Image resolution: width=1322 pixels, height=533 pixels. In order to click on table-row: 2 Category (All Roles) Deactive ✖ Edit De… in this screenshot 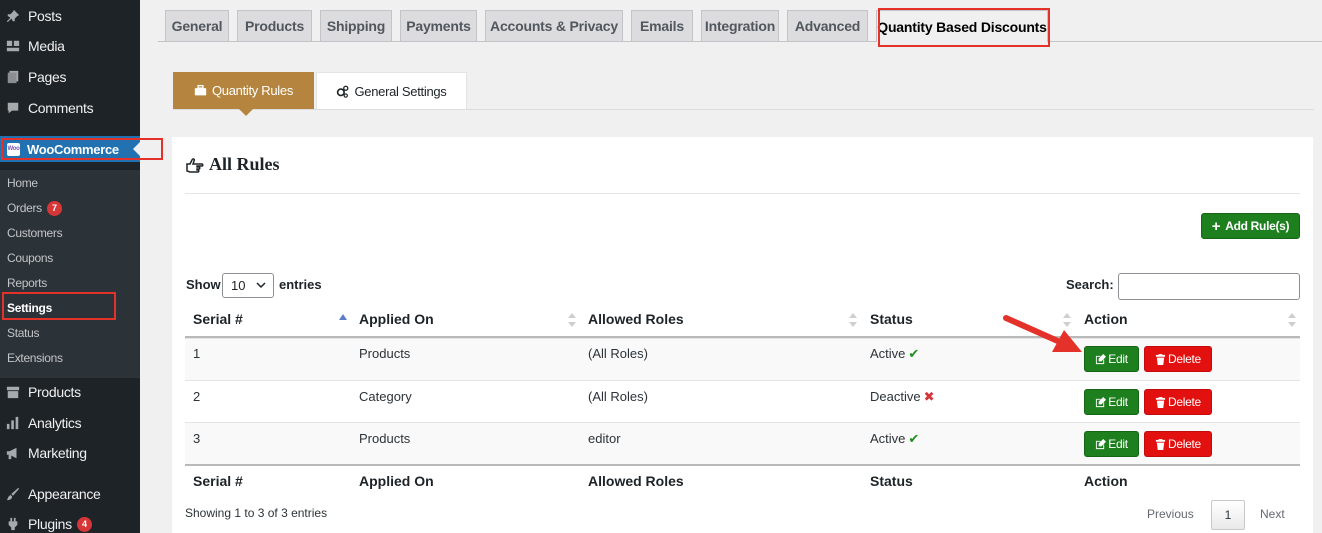, I will do `click(742, 401)`.